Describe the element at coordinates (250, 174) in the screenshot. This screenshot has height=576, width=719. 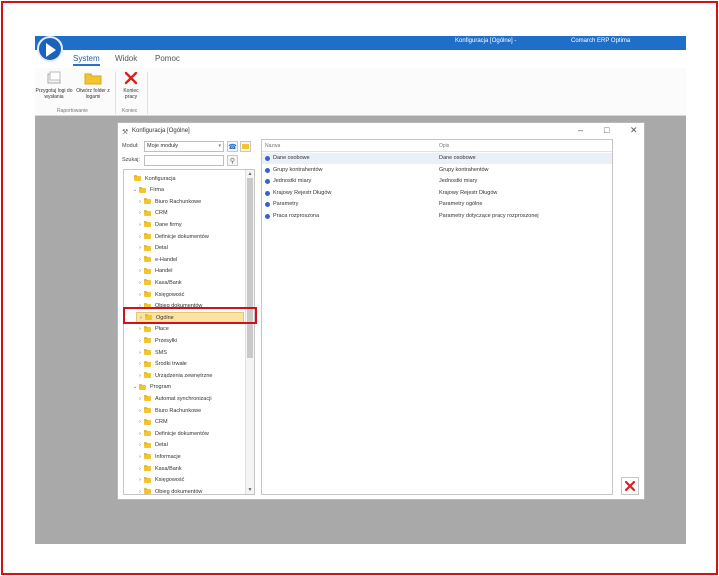
I see `scroll-up-icon: ▲` at that location.